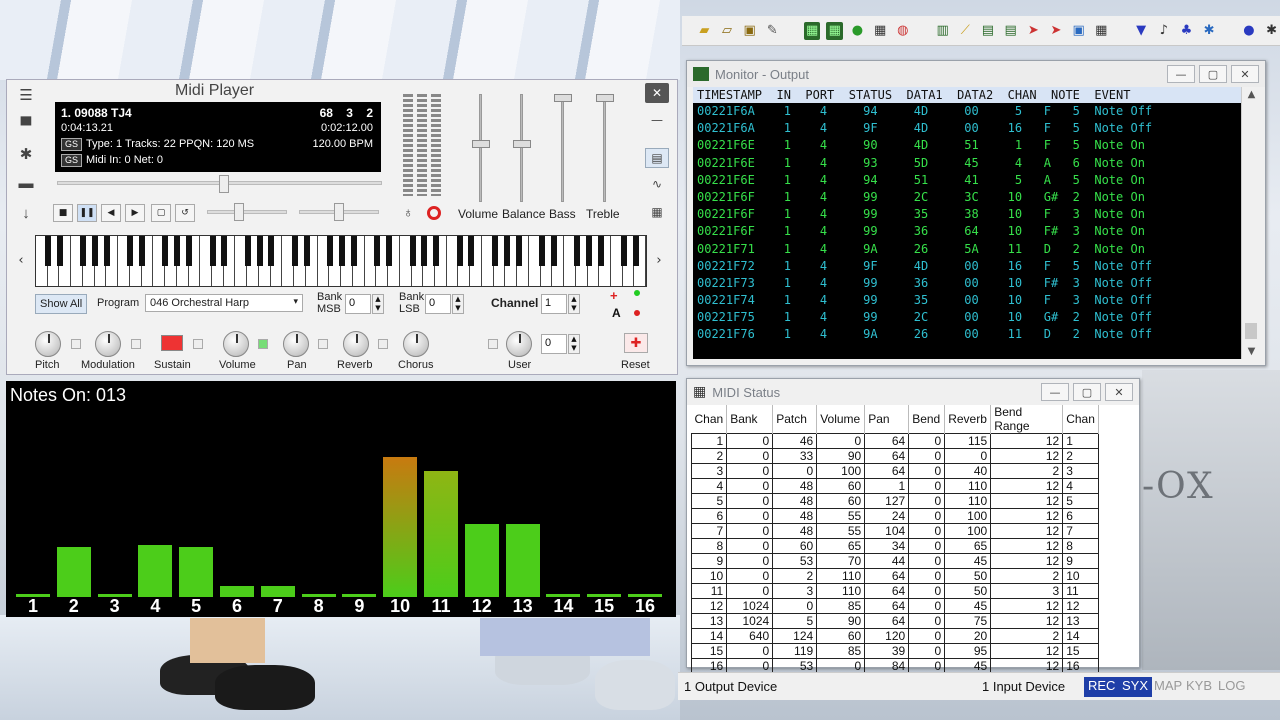 This screenshot has width=1280, height=720. What do you see at coordinates (727, 31) in the screenshot?
I see `open-file-icon: ▱` at bounding box center [727, 31].